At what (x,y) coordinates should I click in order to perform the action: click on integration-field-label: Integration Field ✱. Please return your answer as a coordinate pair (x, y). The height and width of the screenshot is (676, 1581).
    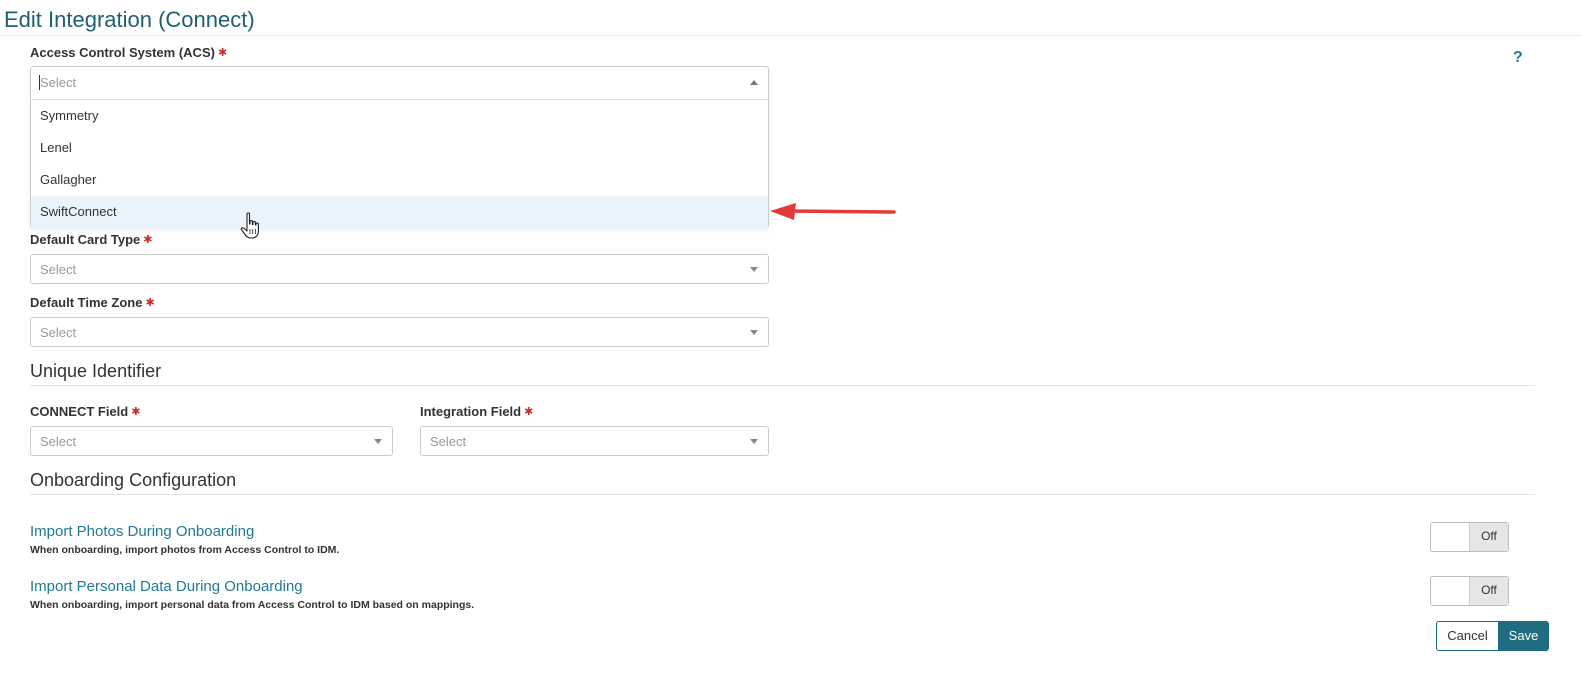
    Looking at the image, I should click on (476, 411).